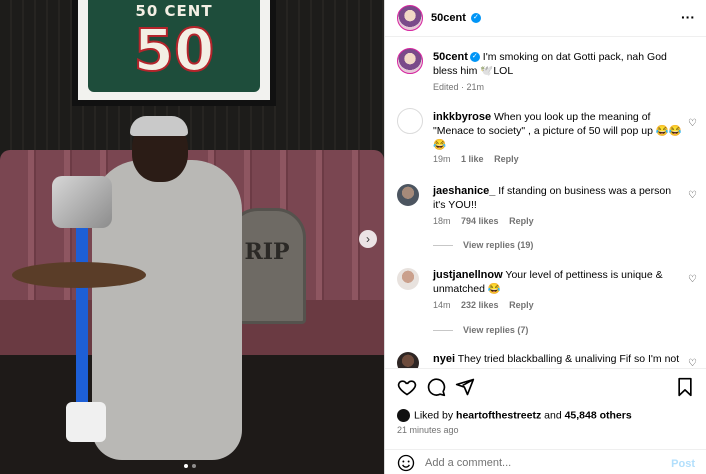 The height and width of the screenshot is (474, 706). Describe the element at coordinates (368, 239) in the screenshot. I see `next-image-button: ›` at that location.